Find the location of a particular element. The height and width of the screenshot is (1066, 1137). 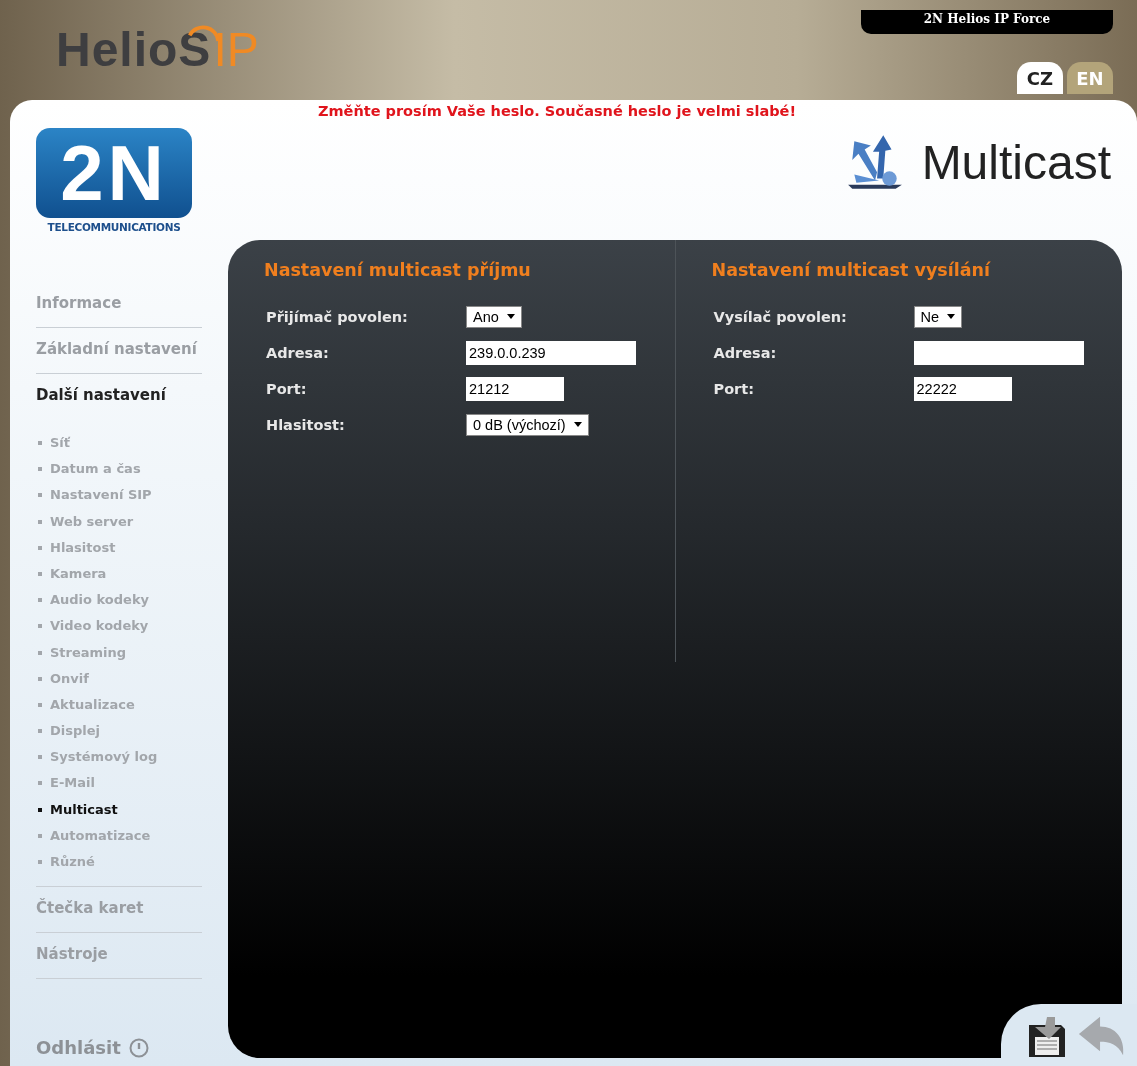

nav-subitem: Systémový log is located at coordinates (119, 762).